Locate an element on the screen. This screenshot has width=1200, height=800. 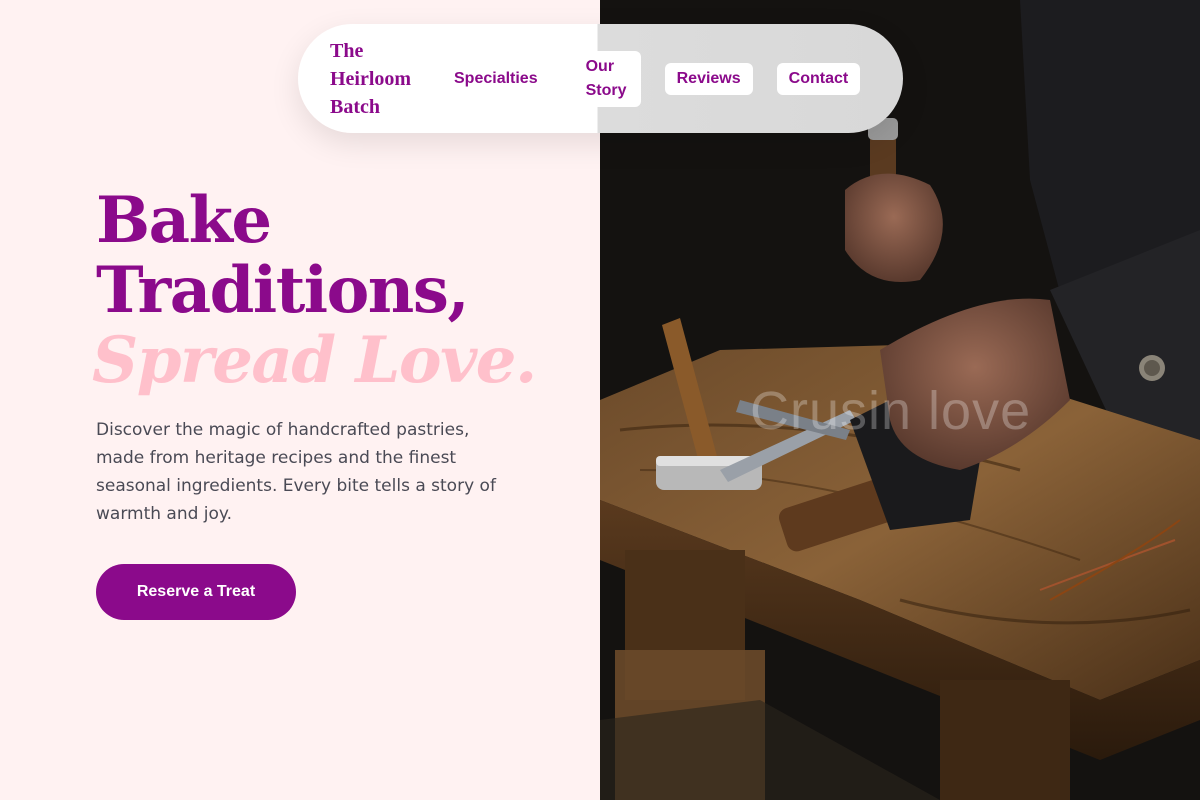
reserve-treat-button: Reserve a Treat is located at coordinates (196, 592).